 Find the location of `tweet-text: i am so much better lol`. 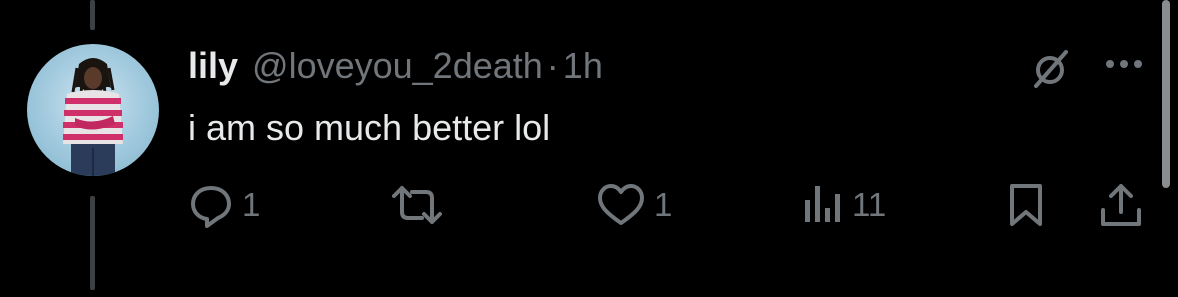

tweet-text: i am so much better lol is located at coordinates (369, 127).